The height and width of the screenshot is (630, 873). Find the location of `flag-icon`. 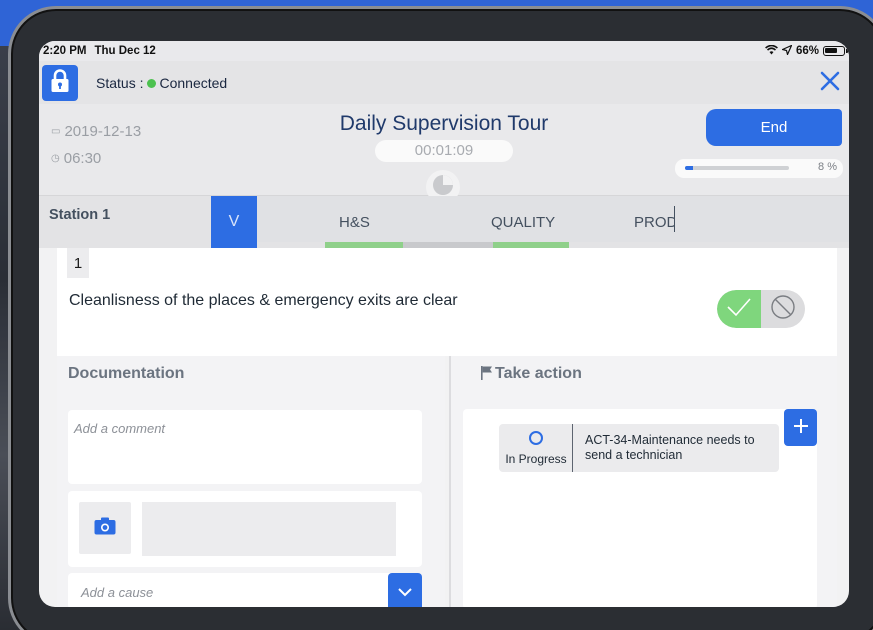

flag-icon is located at coordinates (487, 375).